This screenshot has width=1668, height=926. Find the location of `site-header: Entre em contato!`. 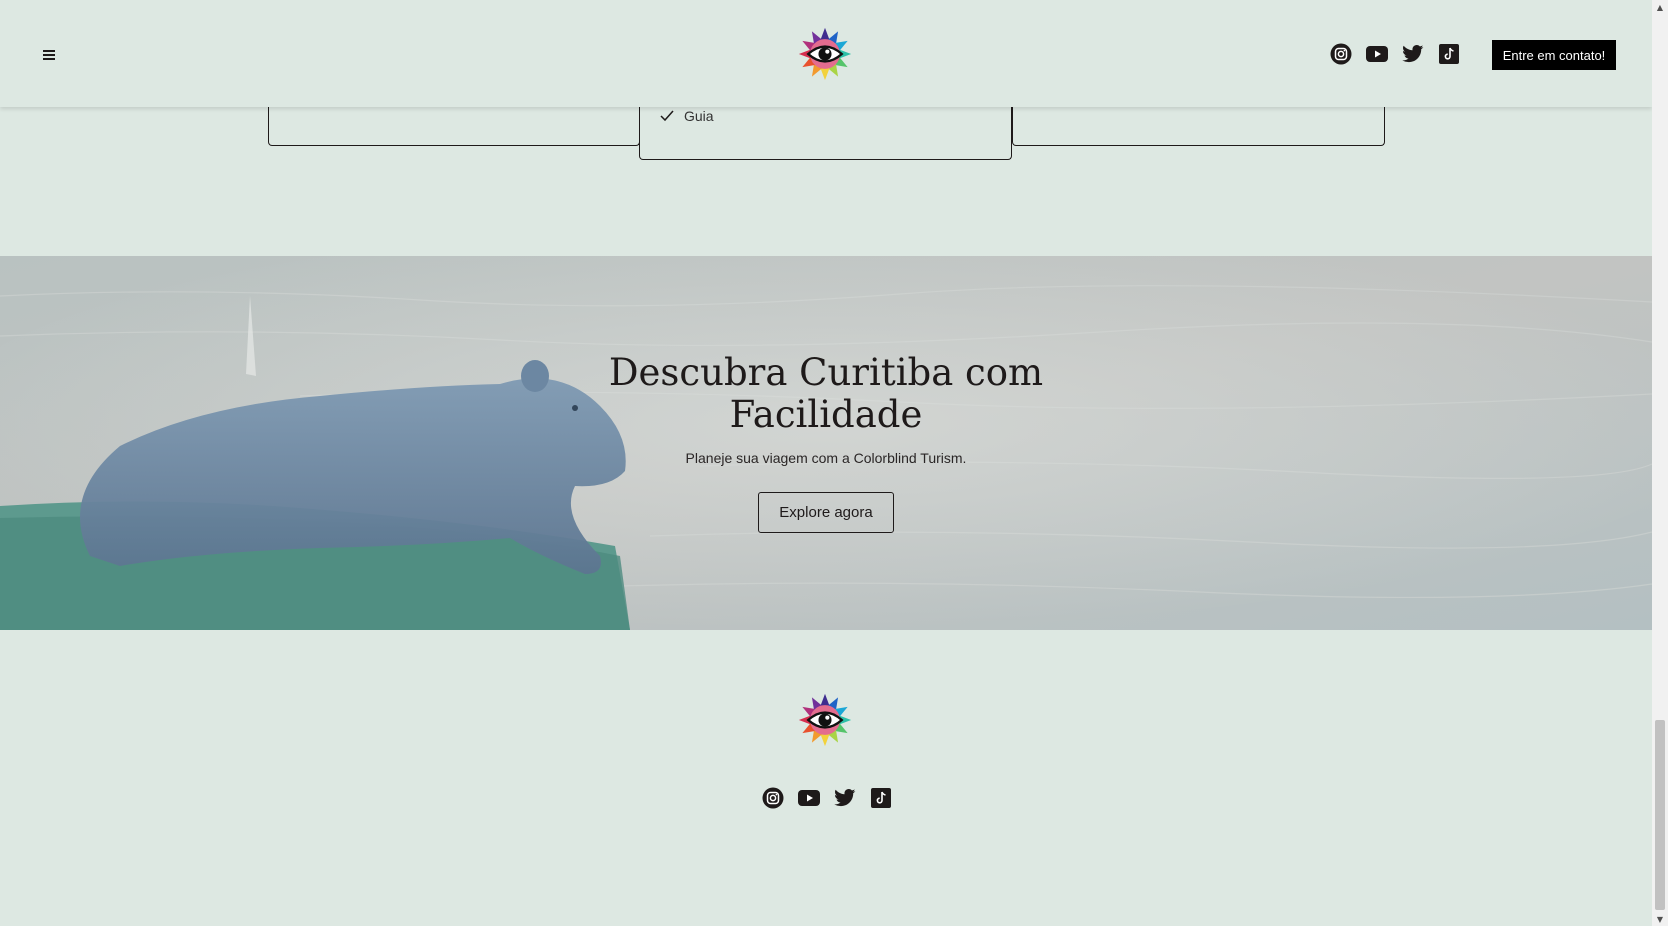

site-header: Entre em contato! is located at coordinates (826, 53).